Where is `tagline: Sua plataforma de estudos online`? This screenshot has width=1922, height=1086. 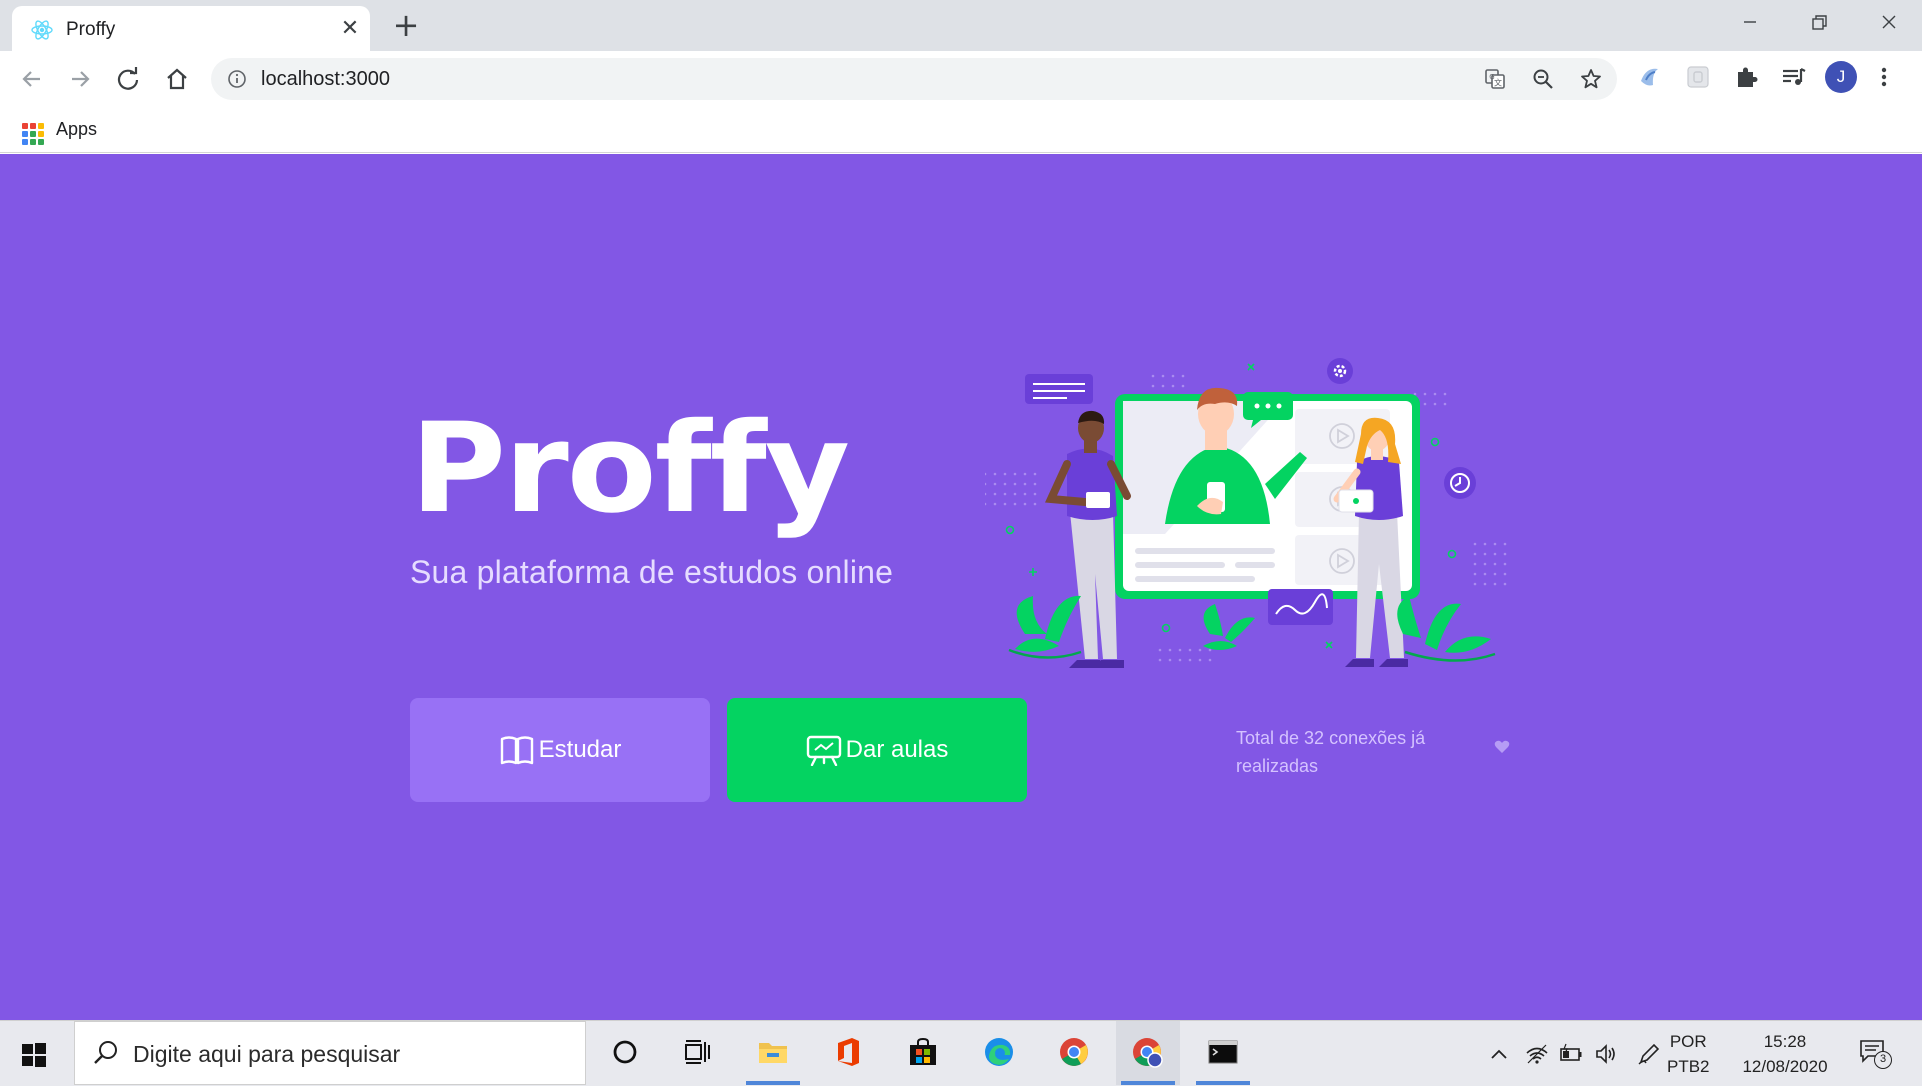
tagline: Sua plataforma de estudos online is located at coordinates (652, 572).